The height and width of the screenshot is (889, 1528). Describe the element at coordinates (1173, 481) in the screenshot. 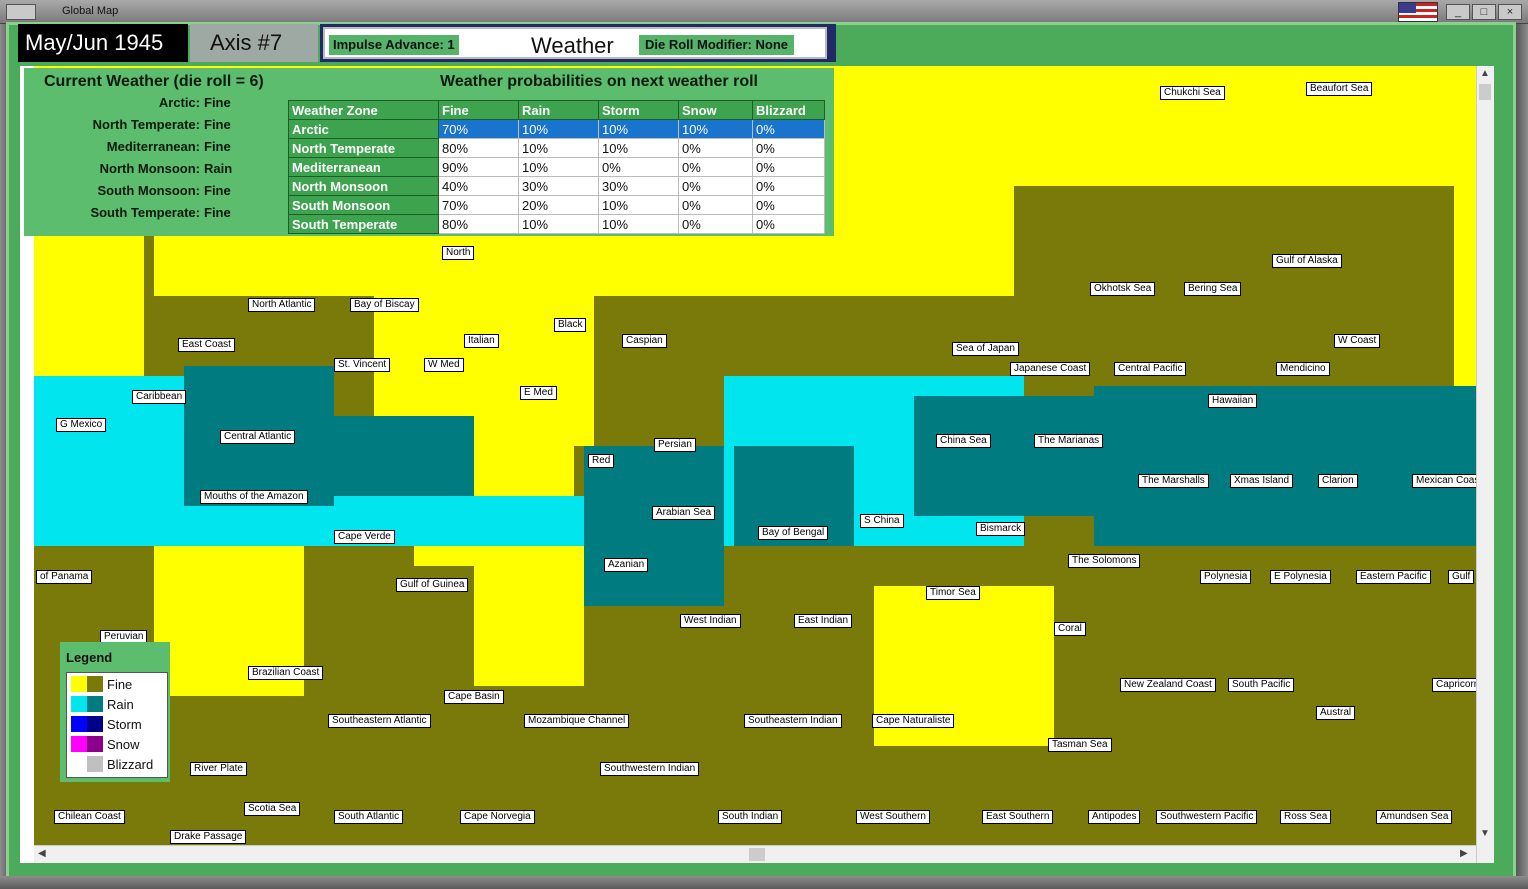

I see `sea-area-label: The Marshalls` at that location.